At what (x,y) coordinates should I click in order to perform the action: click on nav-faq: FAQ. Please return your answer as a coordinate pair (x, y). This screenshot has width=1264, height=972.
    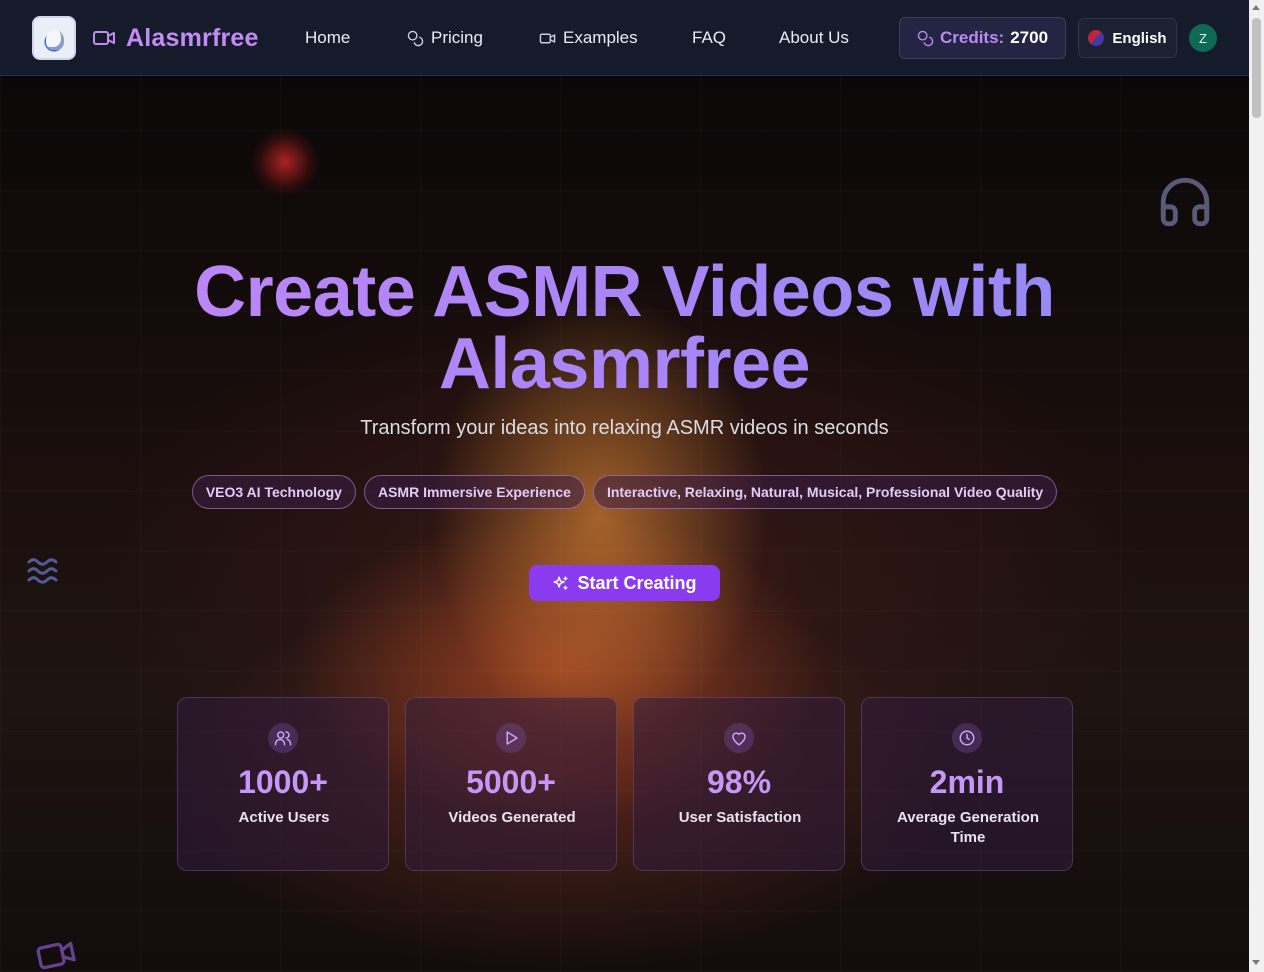
    Looking at the image, I should click on (709, 38).